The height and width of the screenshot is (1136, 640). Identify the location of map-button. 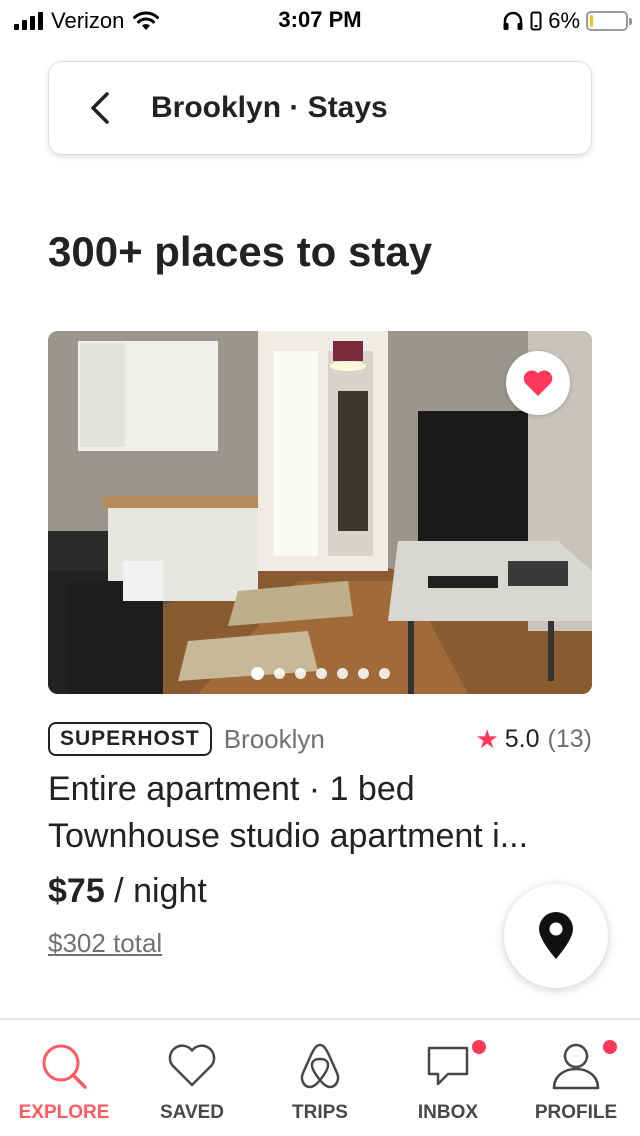
(556, 936).